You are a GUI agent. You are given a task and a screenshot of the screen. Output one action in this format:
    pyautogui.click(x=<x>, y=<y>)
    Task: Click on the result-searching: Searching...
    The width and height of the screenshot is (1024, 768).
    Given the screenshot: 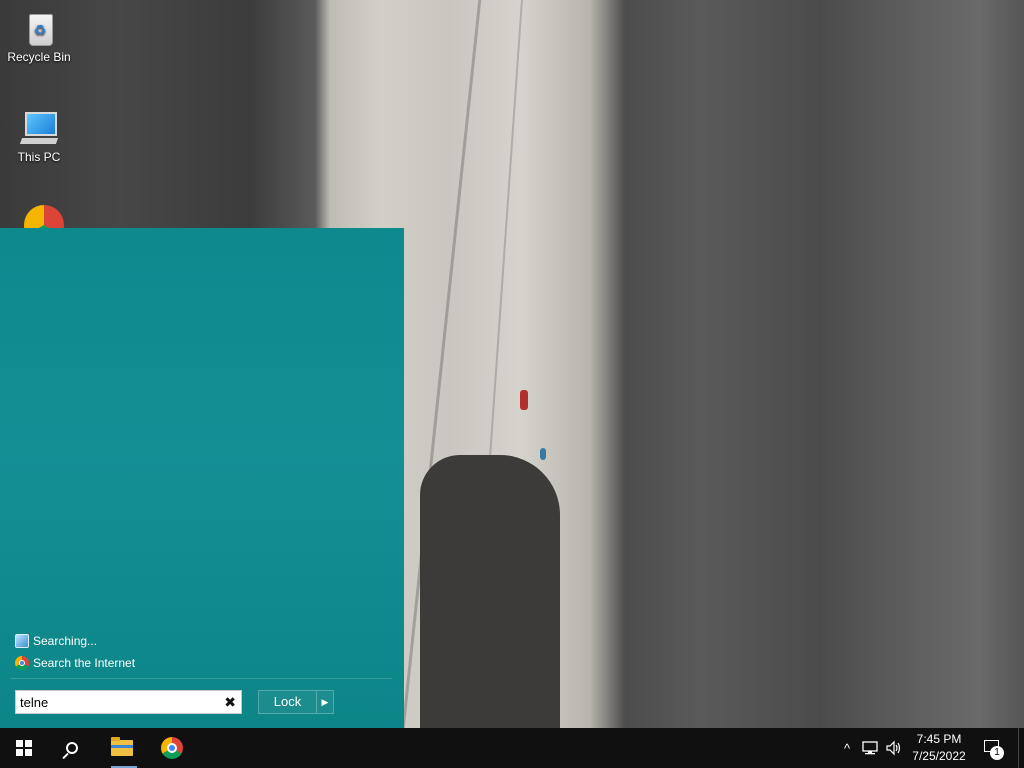 What is the action you would take?
    pyautogui.click(x=56, y=641)
    